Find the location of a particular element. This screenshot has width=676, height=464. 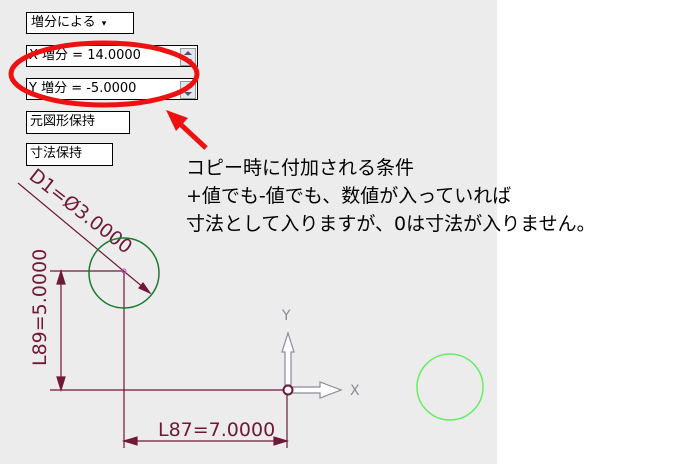

hdim-arrow-right is located at coordinates (281, 441).